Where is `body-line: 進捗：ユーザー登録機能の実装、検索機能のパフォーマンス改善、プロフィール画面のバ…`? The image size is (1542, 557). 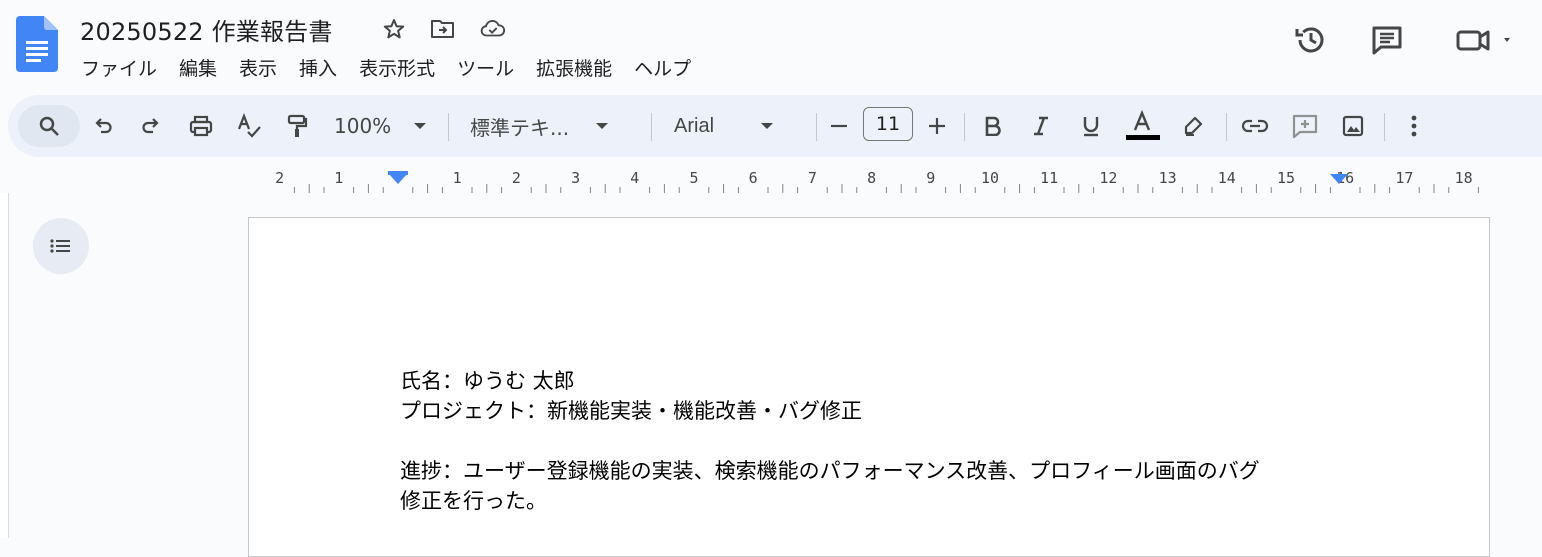 body-line: 進捗：ユーザー登録機能の実装、検索機能のパフォーマンス改善、プロフィール画面のバ… is located at coordinates (830, 471).